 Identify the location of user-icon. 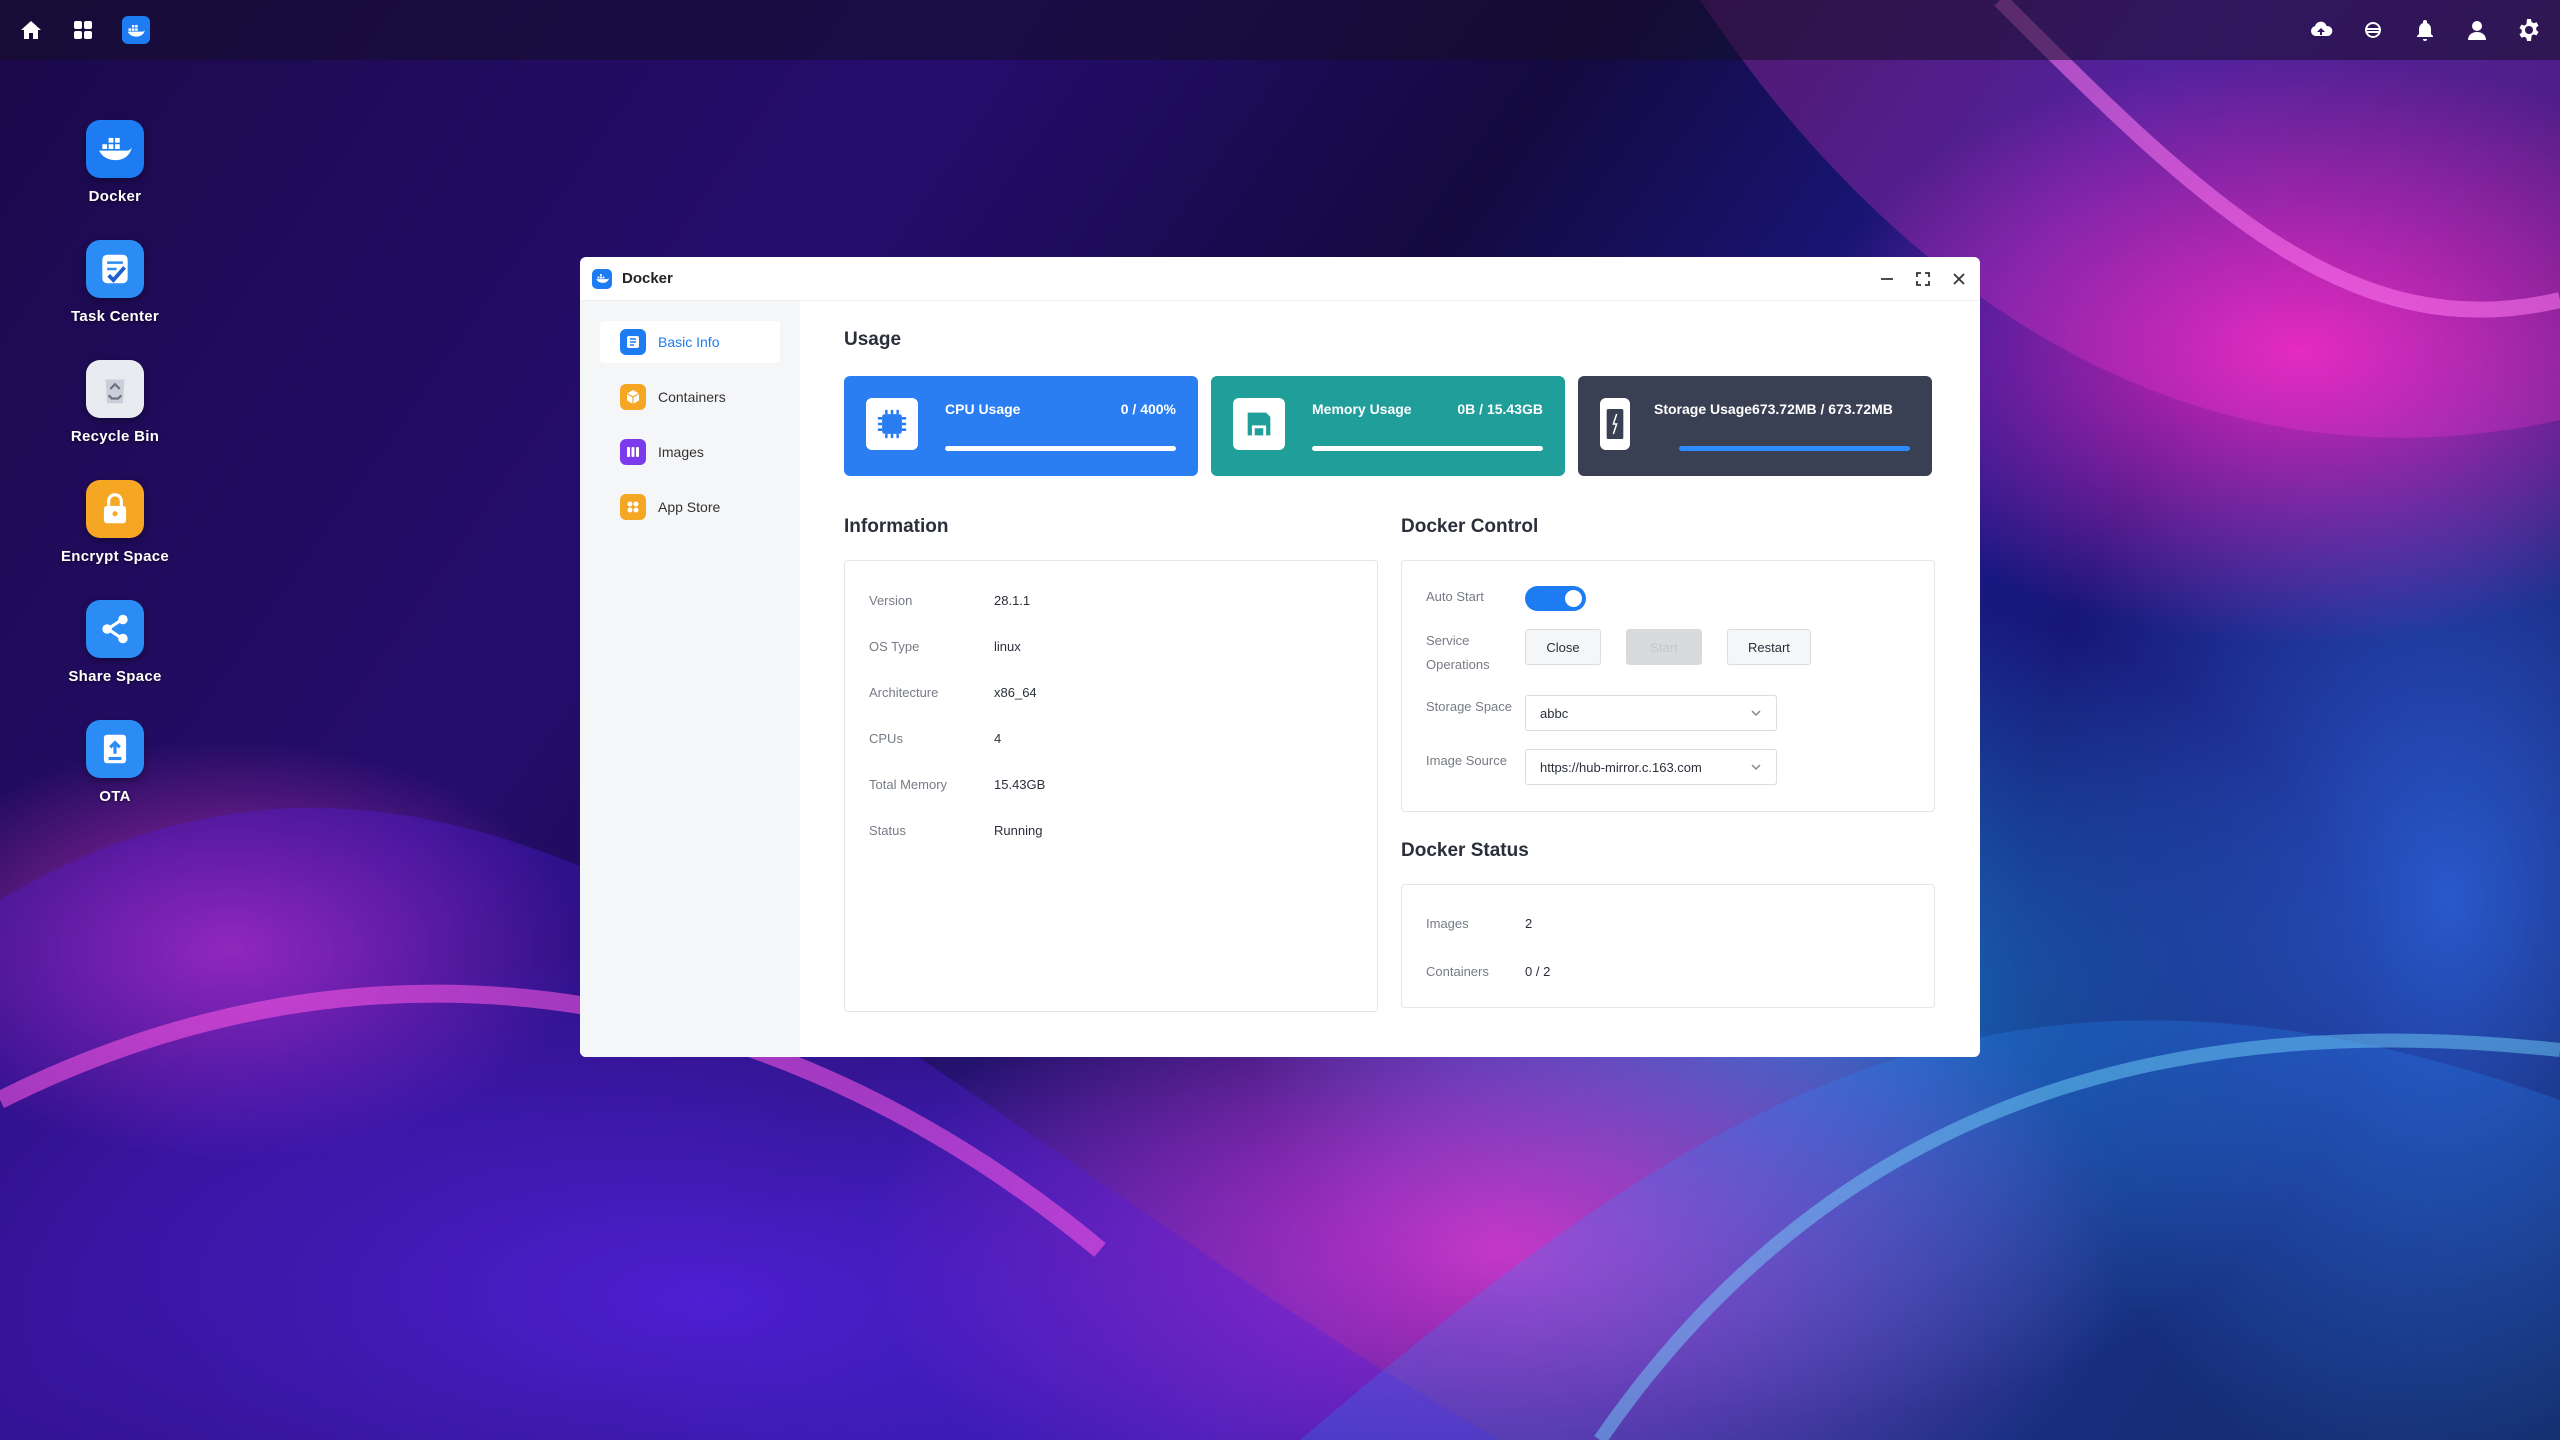
(2477, 30).